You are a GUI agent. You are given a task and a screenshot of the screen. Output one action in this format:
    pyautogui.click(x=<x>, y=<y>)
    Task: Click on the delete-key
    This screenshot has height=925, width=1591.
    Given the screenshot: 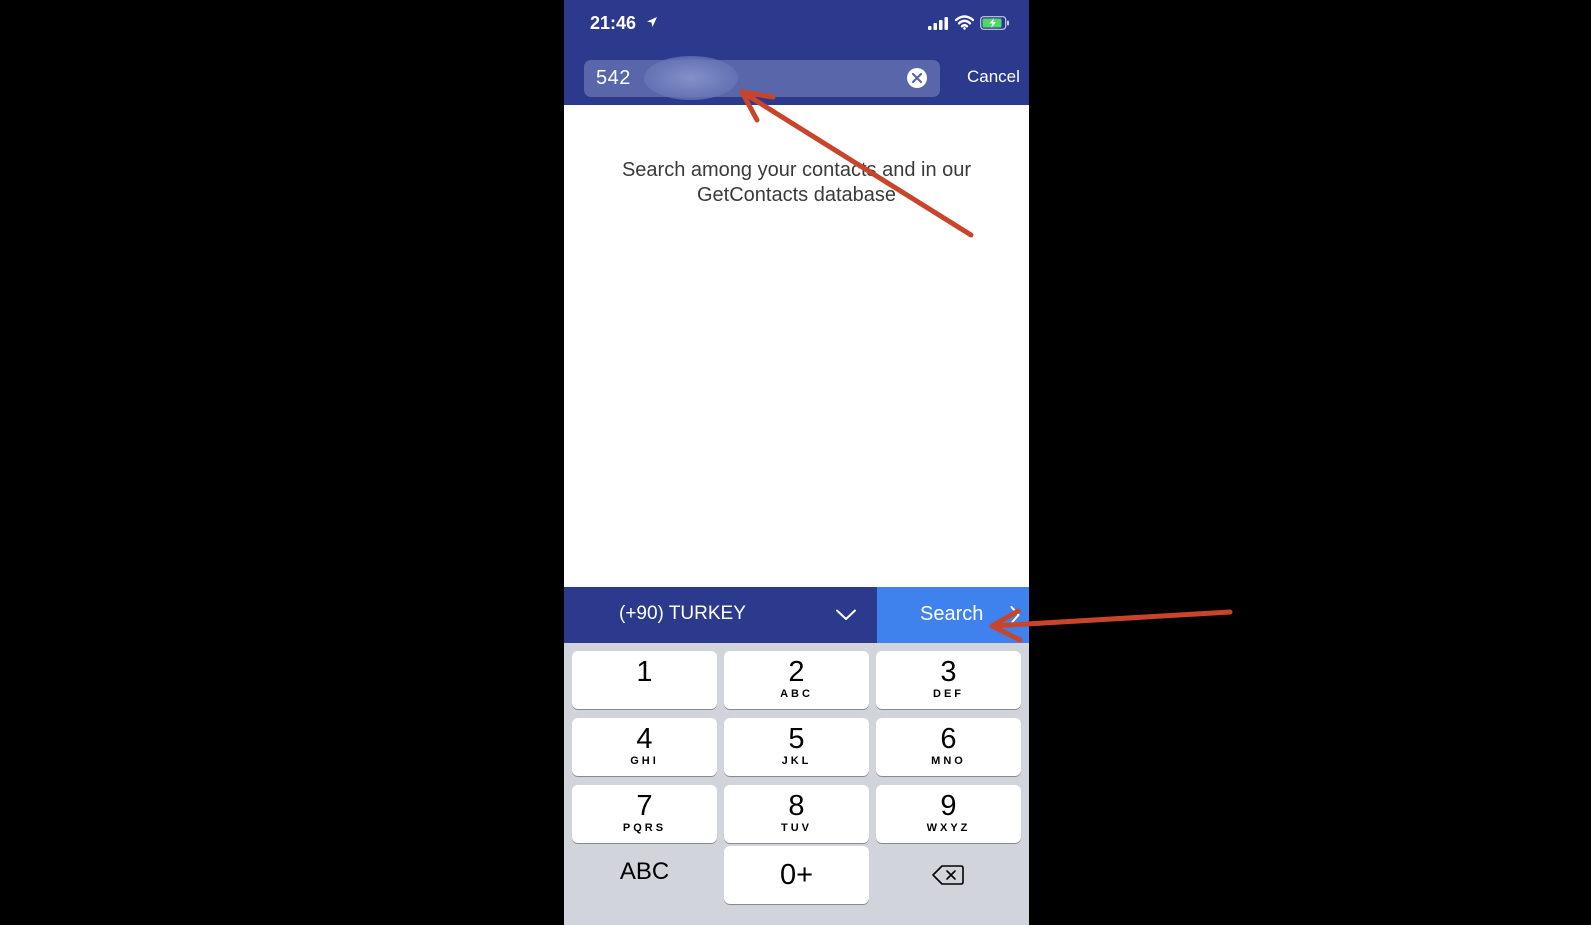 What is the action you would take?
    pyautogui.click(x=948, y=875)
    